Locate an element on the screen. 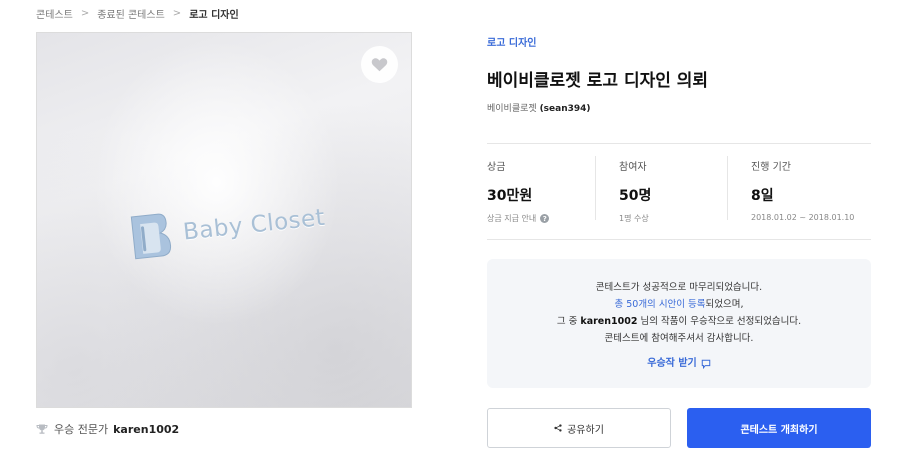 The width and height of the screenshot is (915, 455). notice-line-2: 총 50개의 시안이 등록되었으며, is located at coordinates (679, 304).